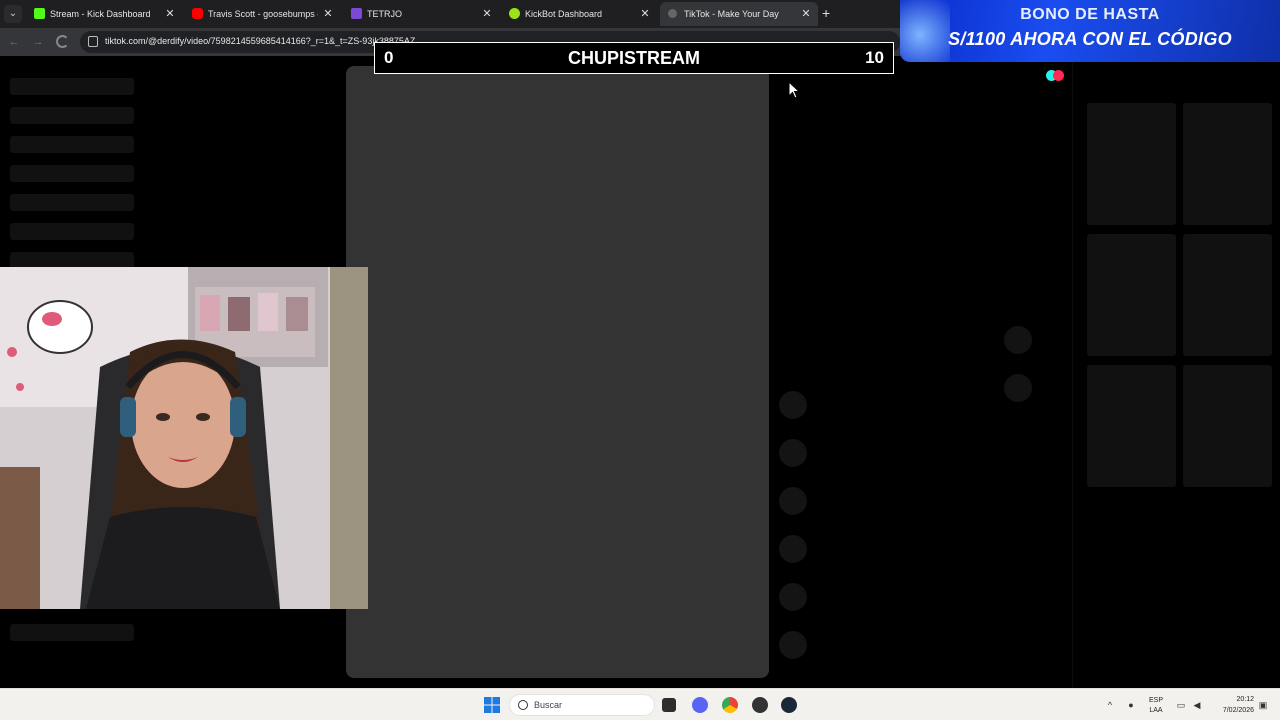 The height and width of the screenshot is (720, 1280). I want to click on tiktok-icon, so click(672, 13).